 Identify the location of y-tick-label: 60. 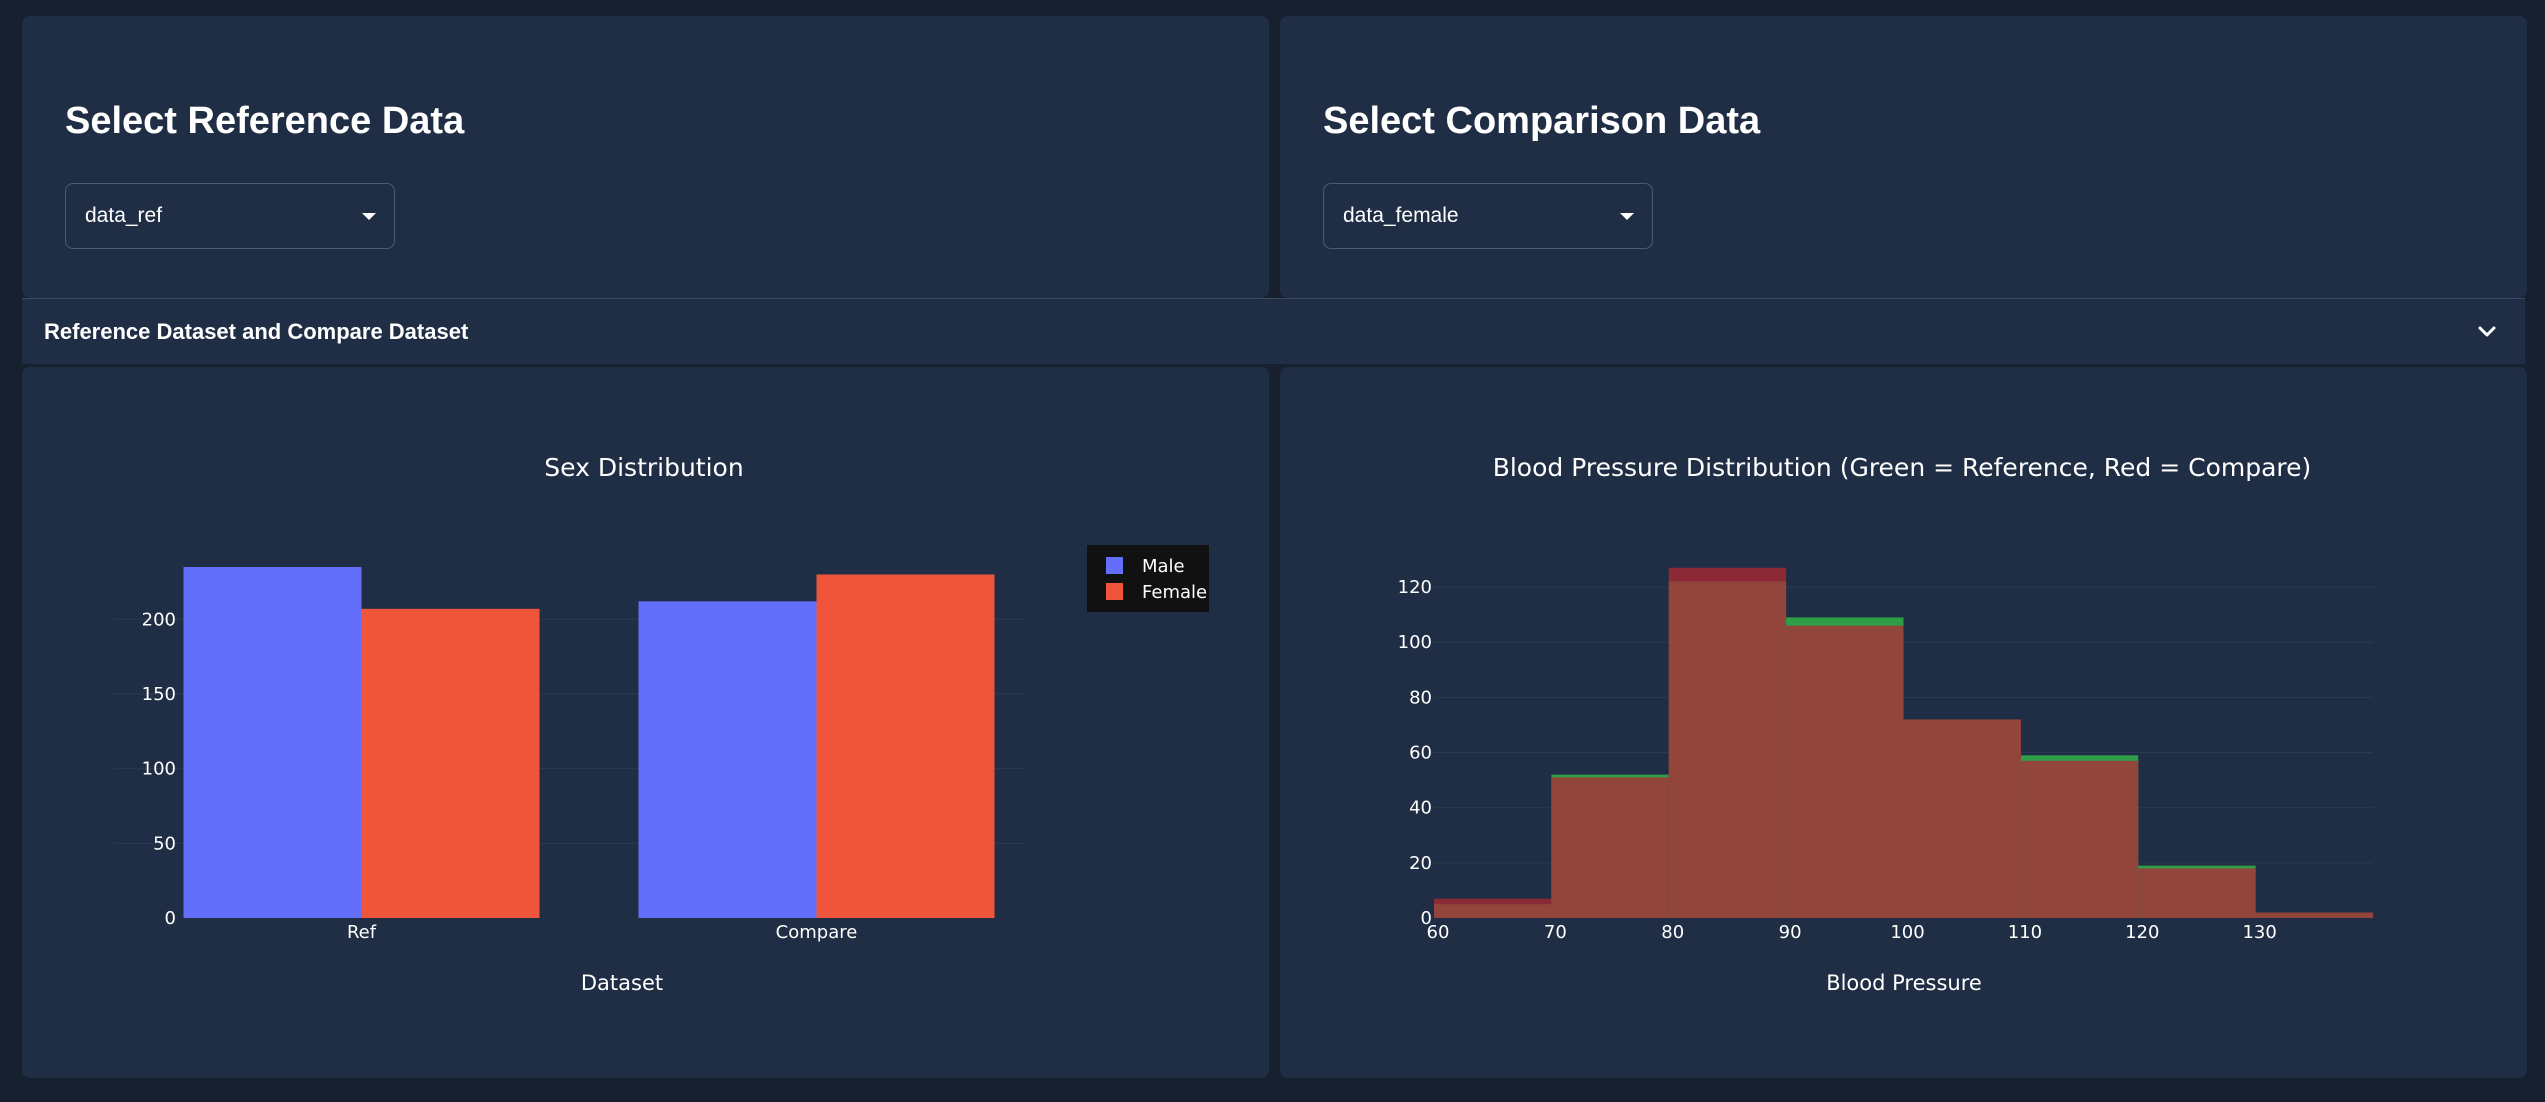
(1420, 753).